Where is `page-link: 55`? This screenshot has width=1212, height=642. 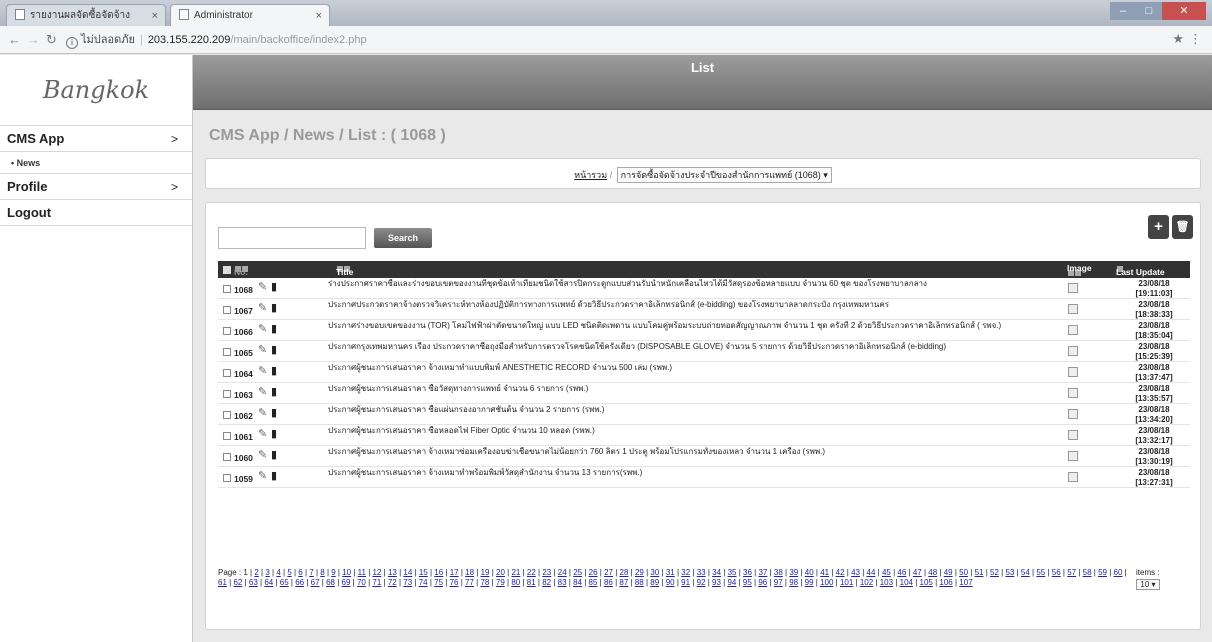
page-link: 55 is located at coordinates (1040, 572).